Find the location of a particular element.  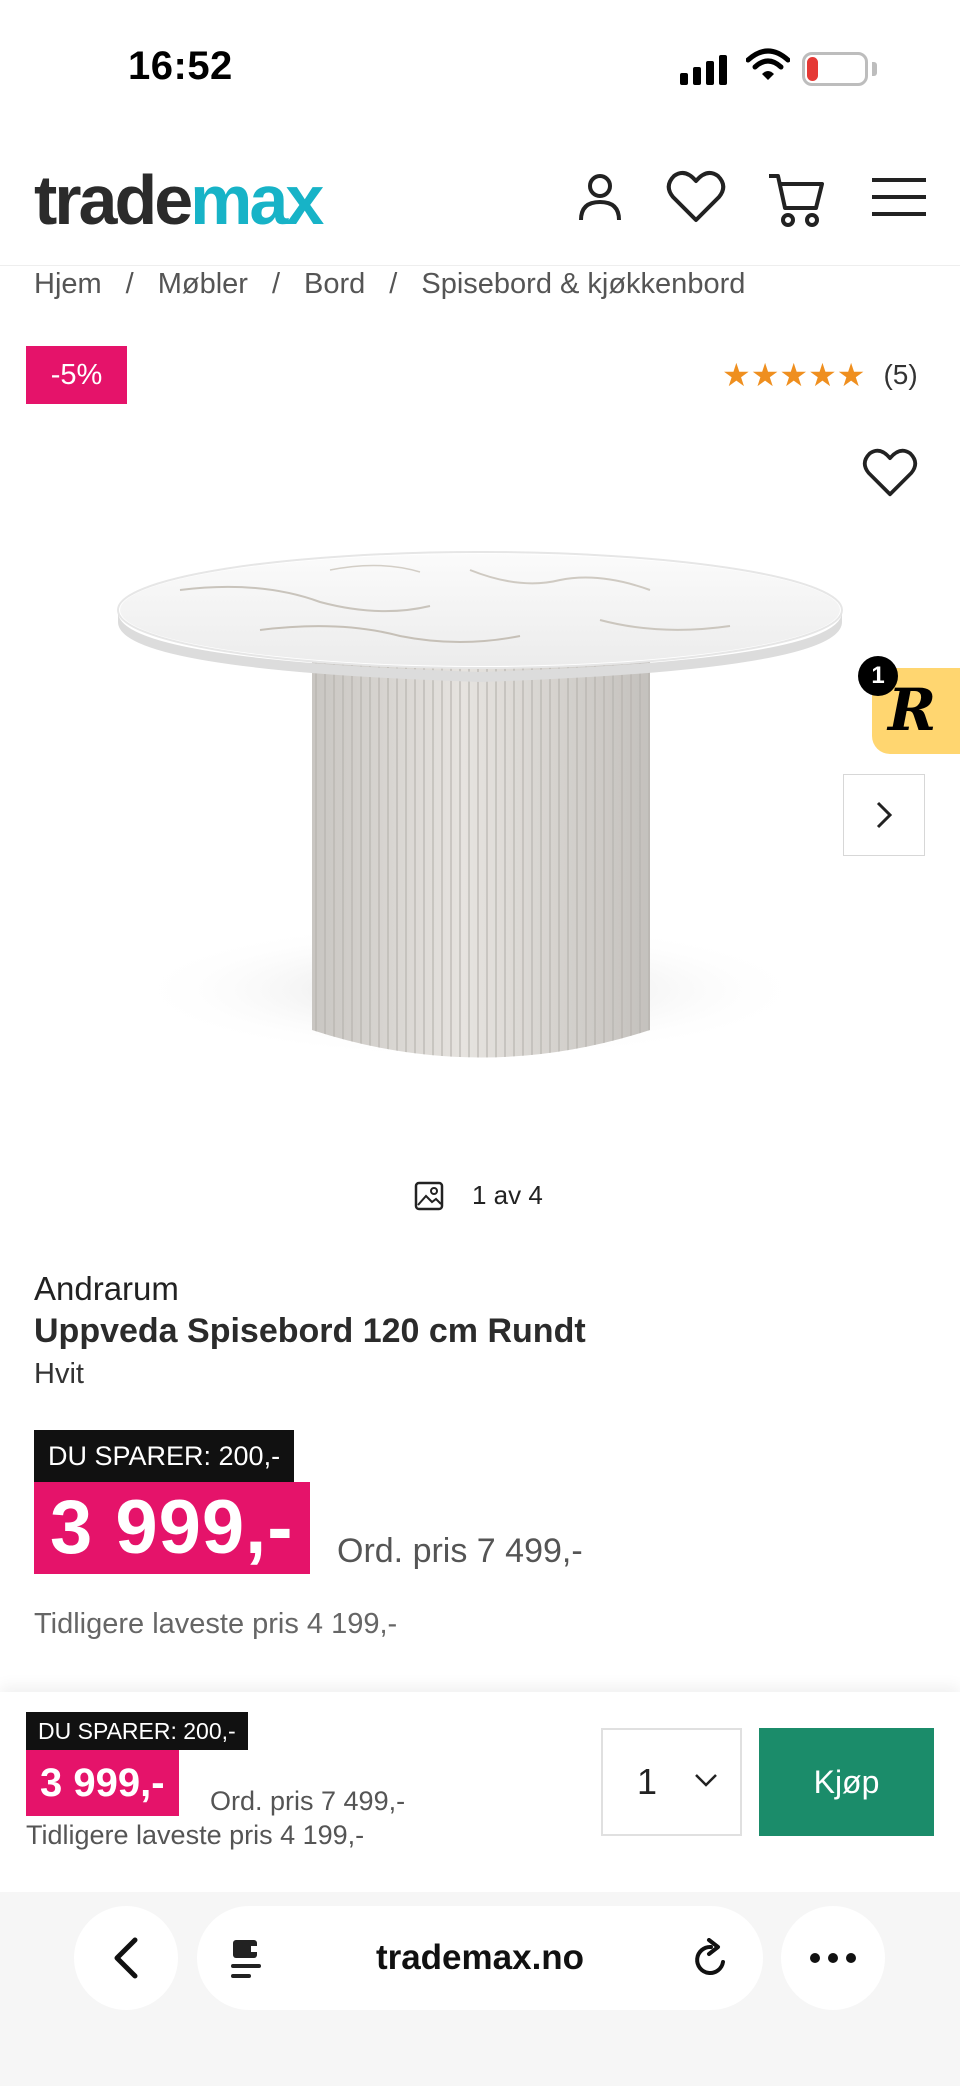

cart-icon is located at coordinates (796, 200).